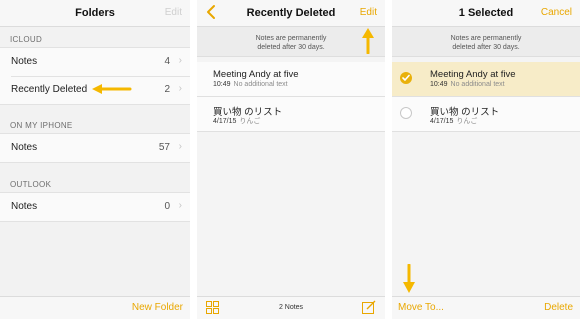  I want to click on page-title: Folders, so click(95, 13).